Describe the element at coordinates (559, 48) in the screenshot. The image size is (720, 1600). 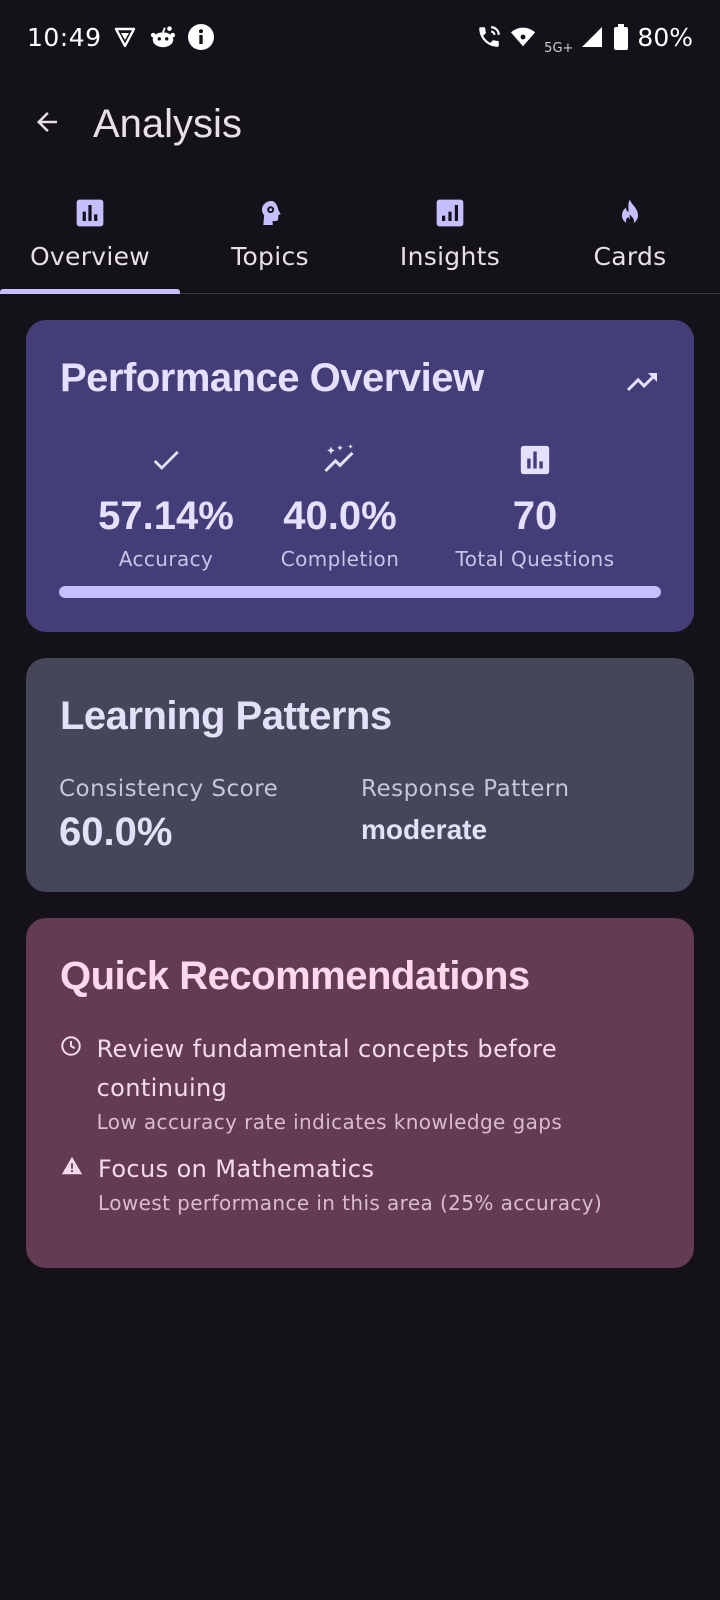
I see `network-type-label: 5G+` at that location.